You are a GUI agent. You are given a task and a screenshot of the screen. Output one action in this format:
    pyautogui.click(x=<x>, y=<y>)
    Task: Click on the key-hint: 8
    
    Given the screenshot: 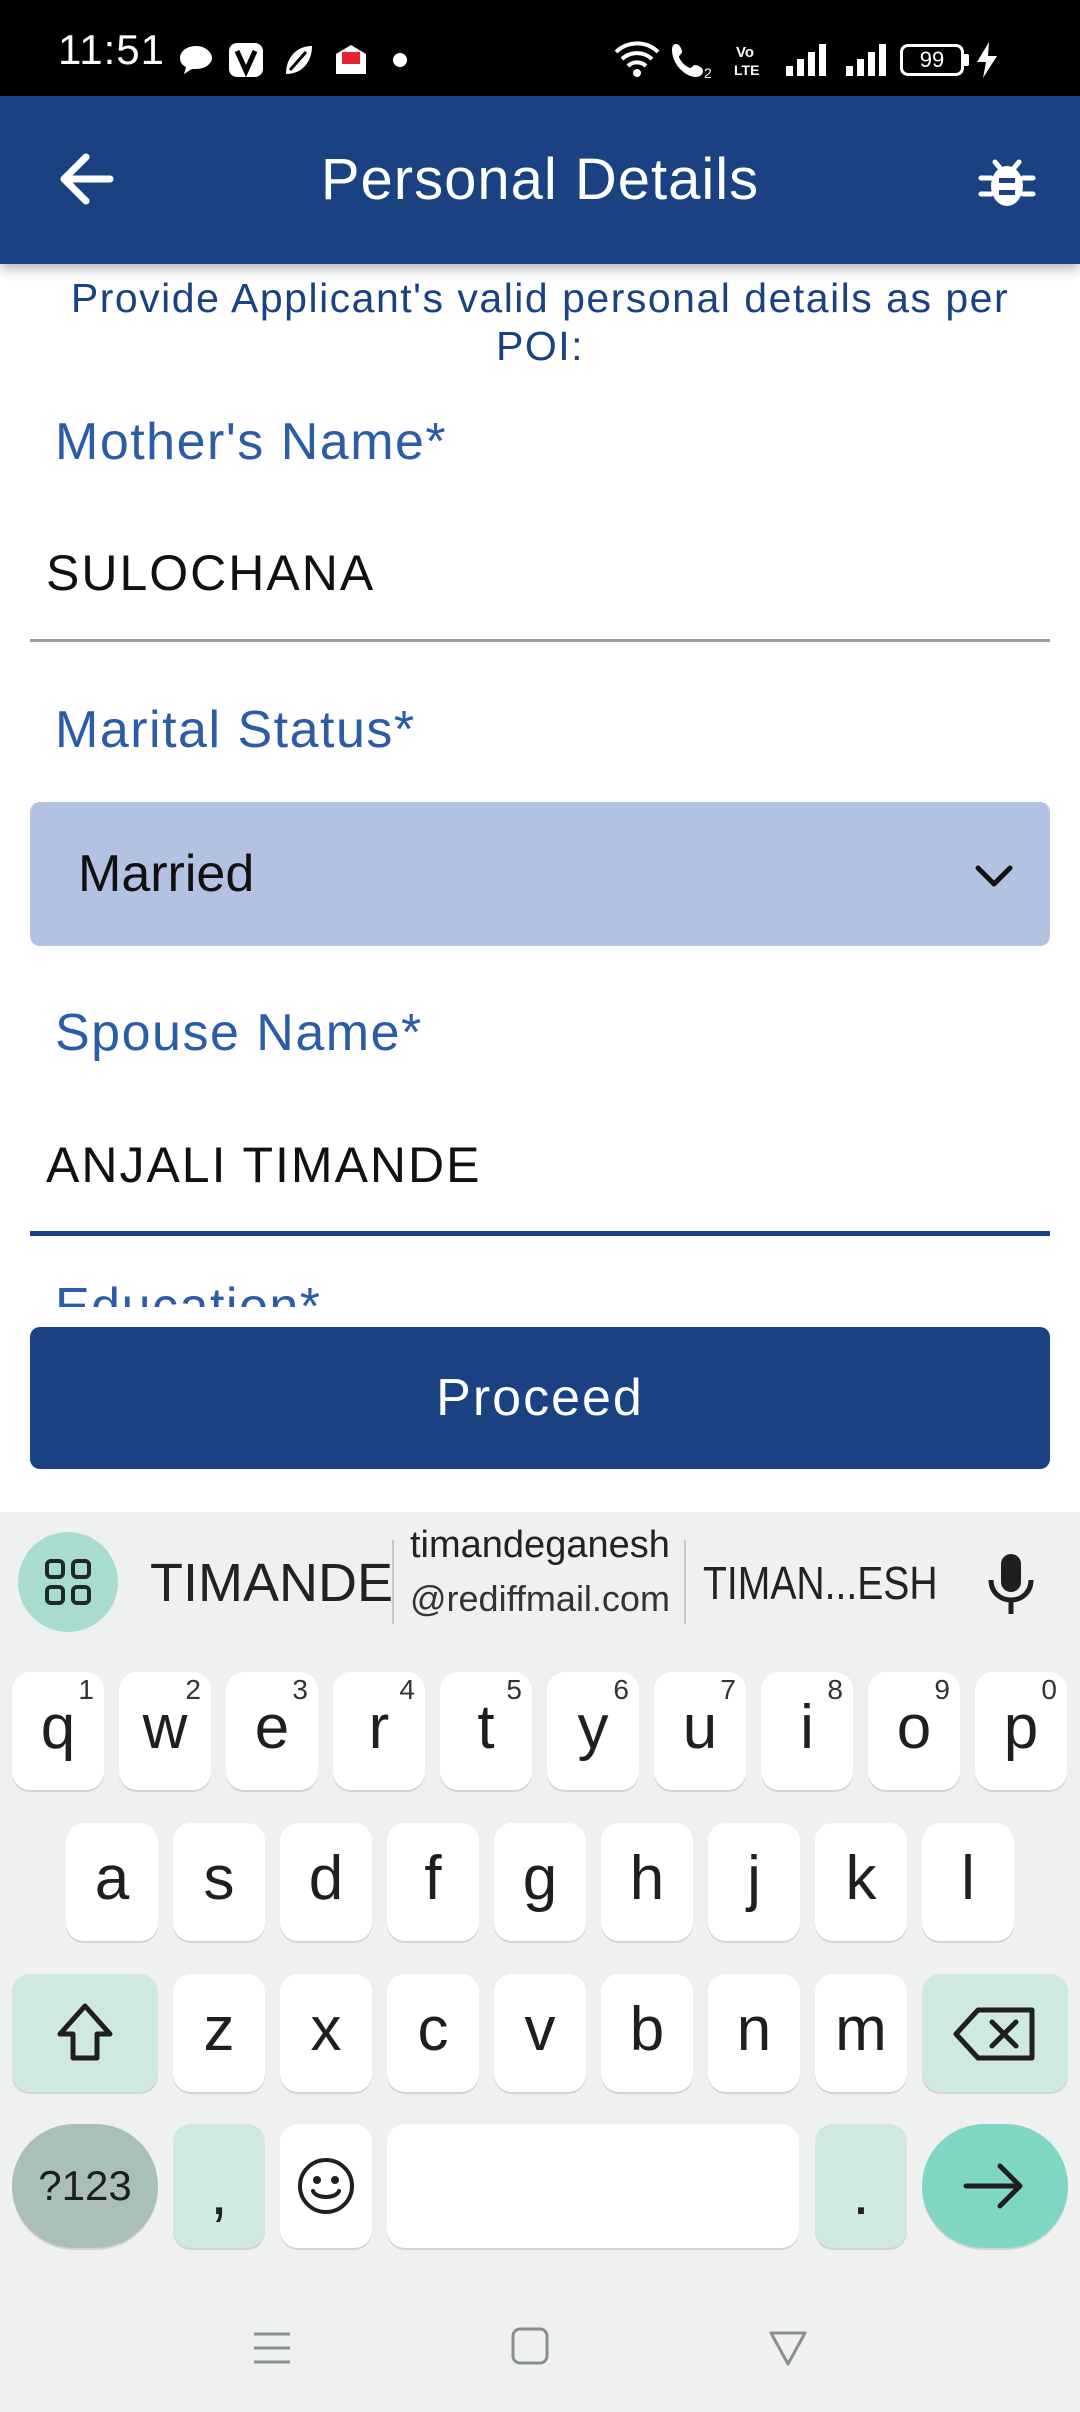 What is the action you would take?
    pyautogui.click(x=835, y=1689)
    